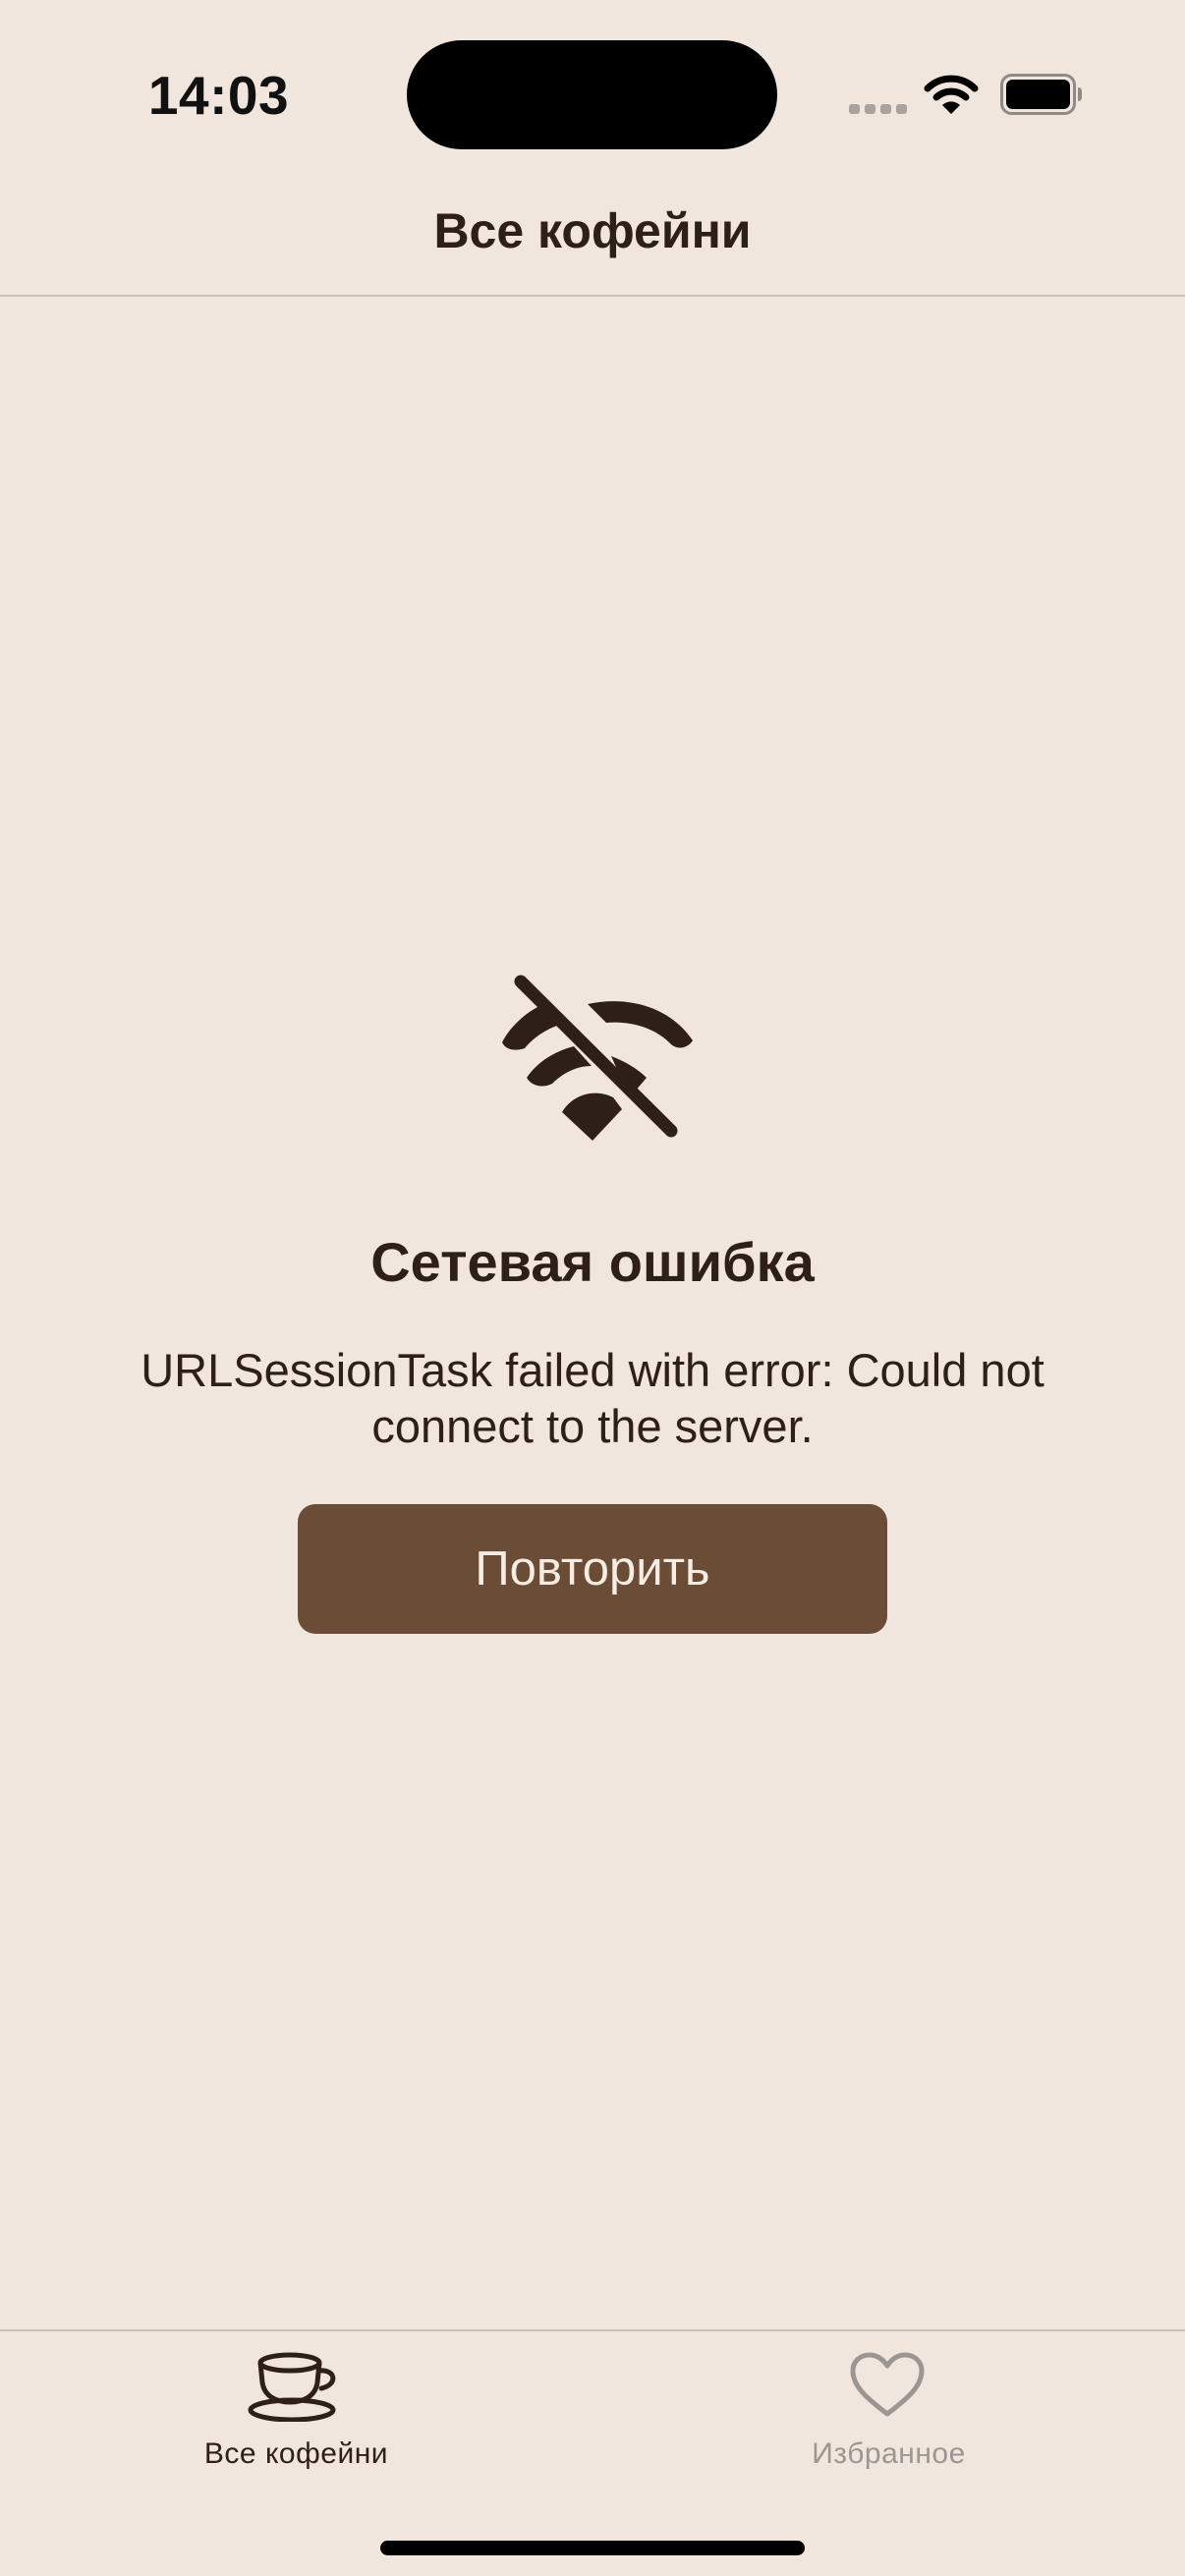 The image size is (1185, 2576). What do you see at coordinates (292, 2387) in the screenshot?
I see `coffee-cup-icon` at bounding box center [292, 2387].